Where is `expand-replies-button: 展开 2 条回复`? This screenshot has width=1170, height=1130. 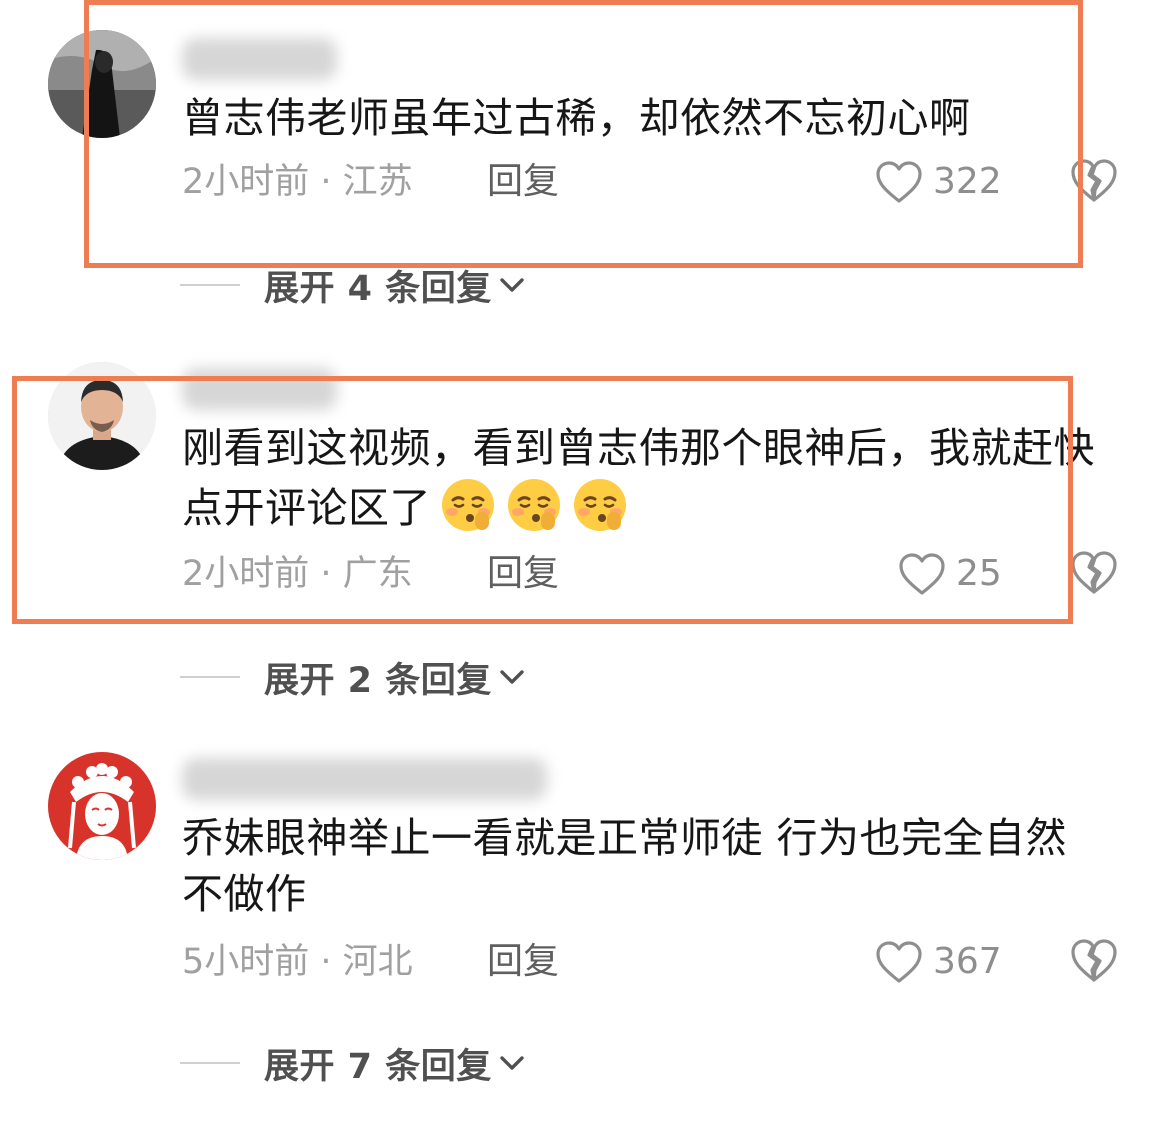
expand-replies-button: 展开 2 条回复 is located at coordinates (354, 678).